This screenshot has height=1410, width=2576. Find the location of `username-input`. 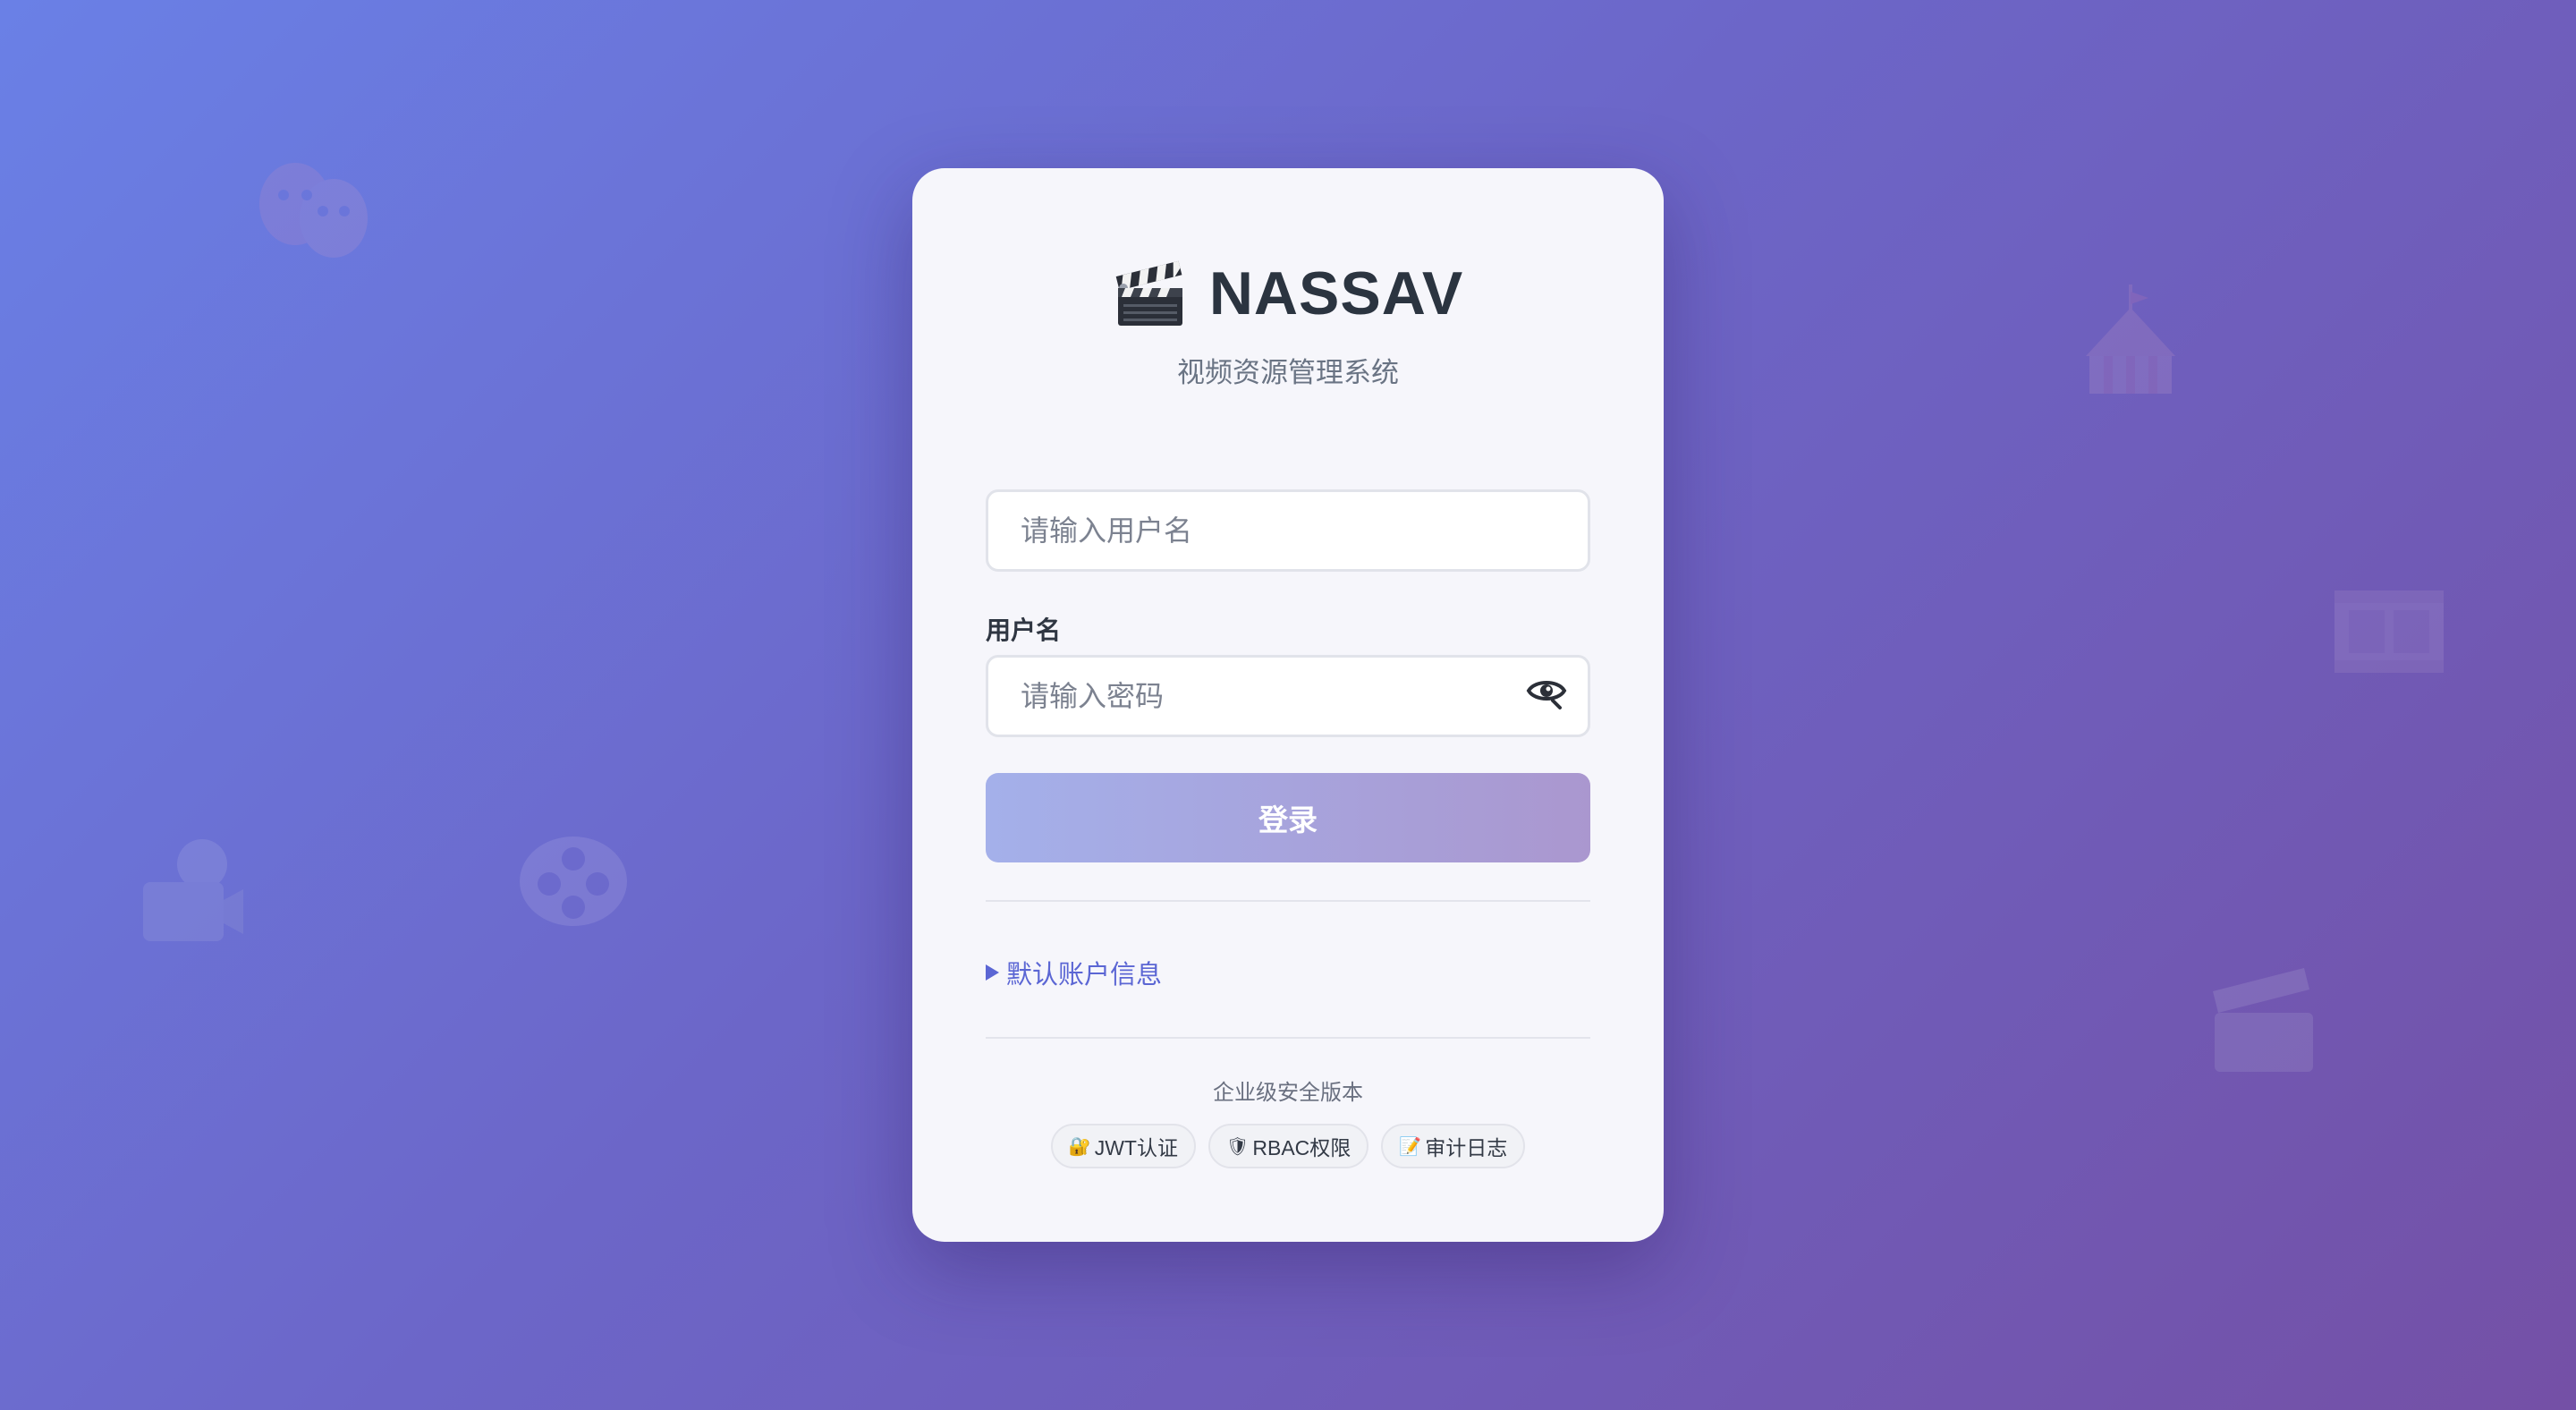

username-input is located at coordinates (1288, 531).